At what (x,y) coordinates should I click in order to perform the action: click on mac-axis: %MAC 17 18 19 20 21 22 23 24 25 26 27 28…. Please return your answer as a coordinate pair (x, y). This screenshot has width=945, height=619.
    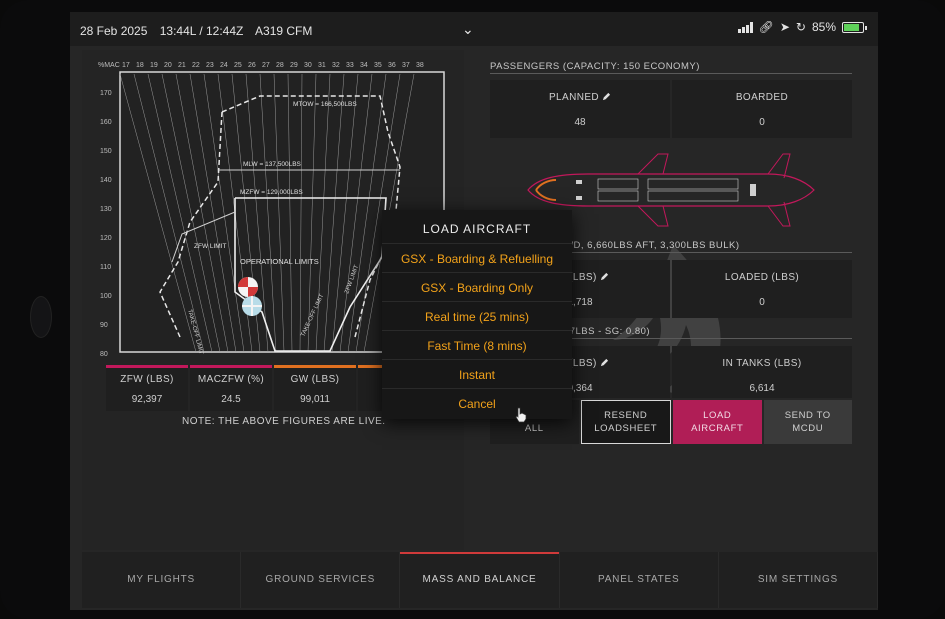
    Looking at the image, I should click on (278, 67).